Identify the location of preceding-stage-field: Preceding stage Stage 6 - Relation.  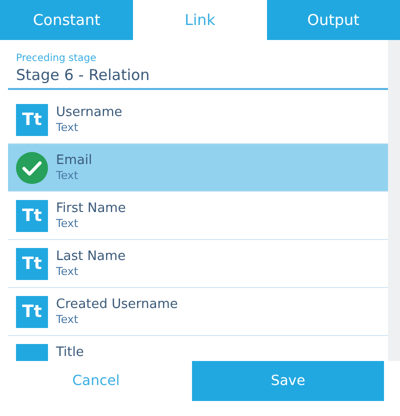
(198, 71).